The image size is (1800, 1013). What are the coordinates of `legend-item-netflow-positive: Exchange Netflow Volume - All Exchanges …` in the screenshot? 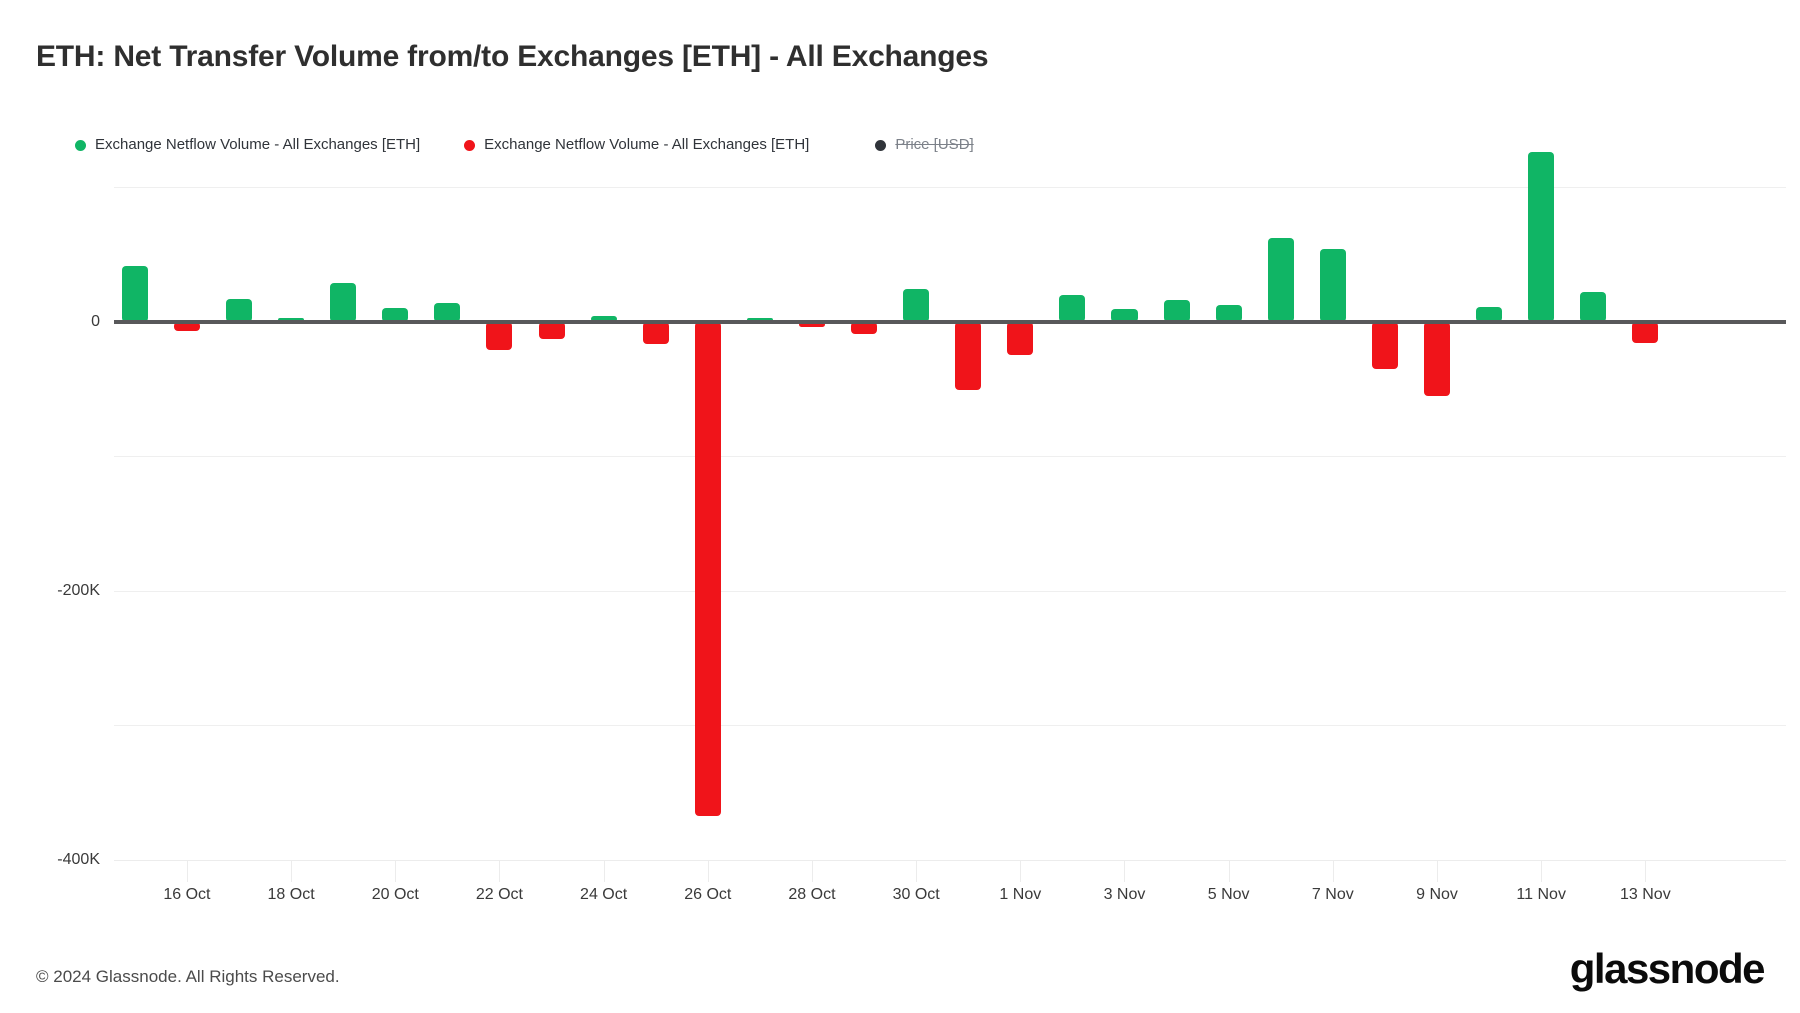 It's located at (247, 145).